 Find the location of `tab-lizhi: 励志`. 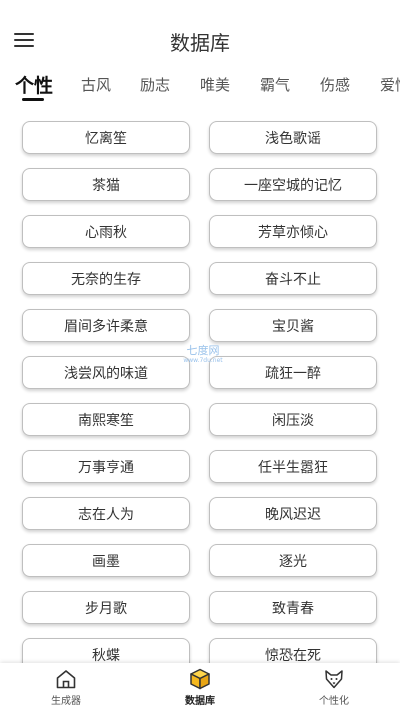

tab-lizhi: 励志 is located at coordinates (155, 84).